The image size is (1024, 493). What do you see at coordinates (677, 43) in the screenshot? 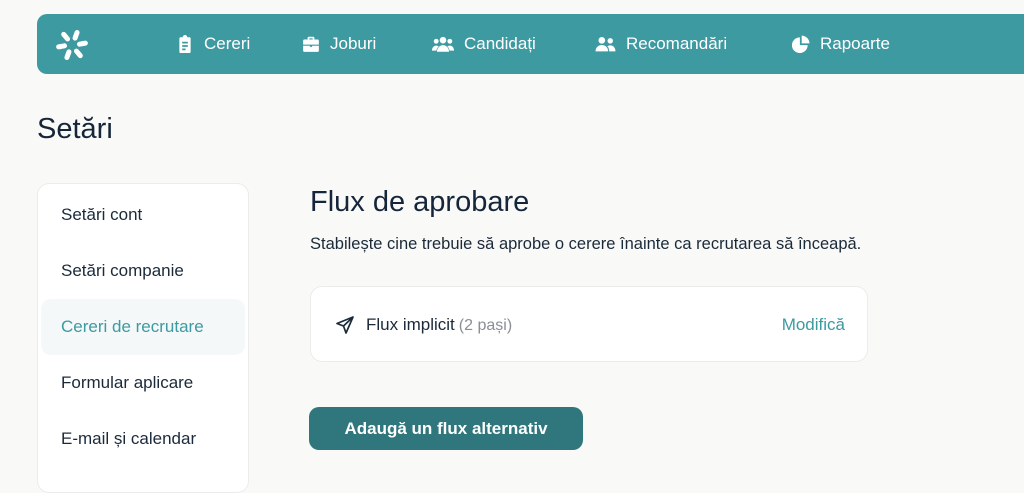
I see `nav-item-label: Recomandări` at bounding box center [677, 43].